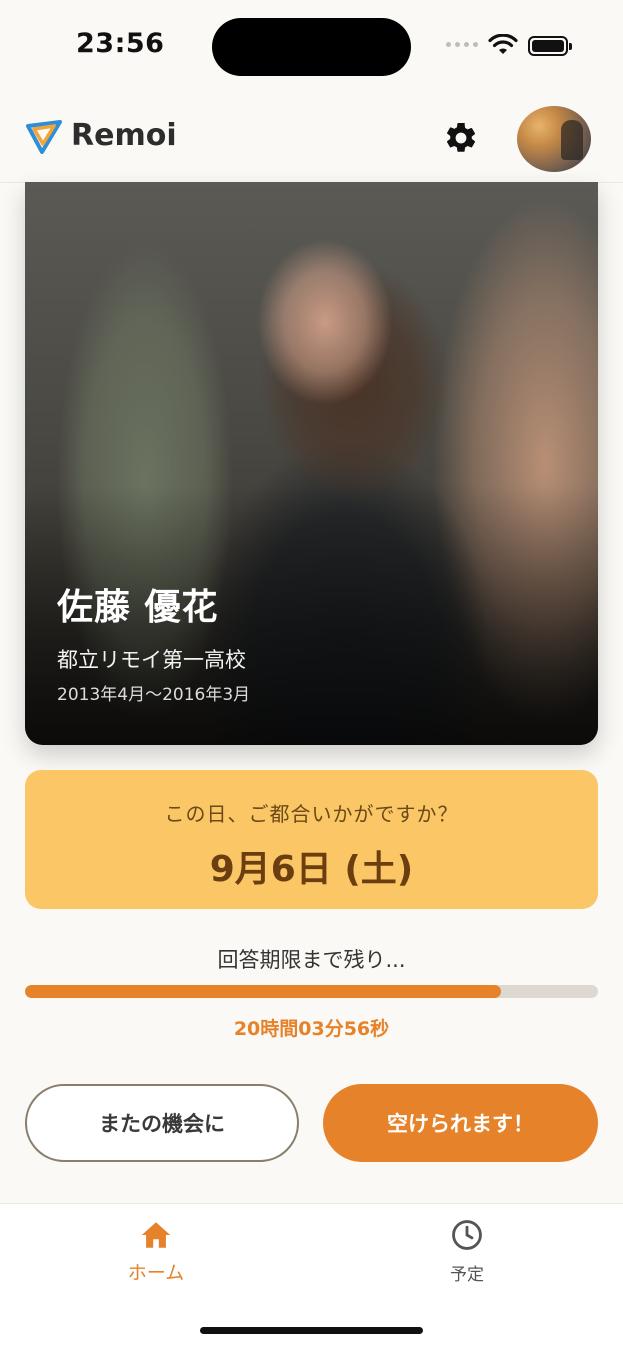  I want to click on battery-icon, so click(550, 46).